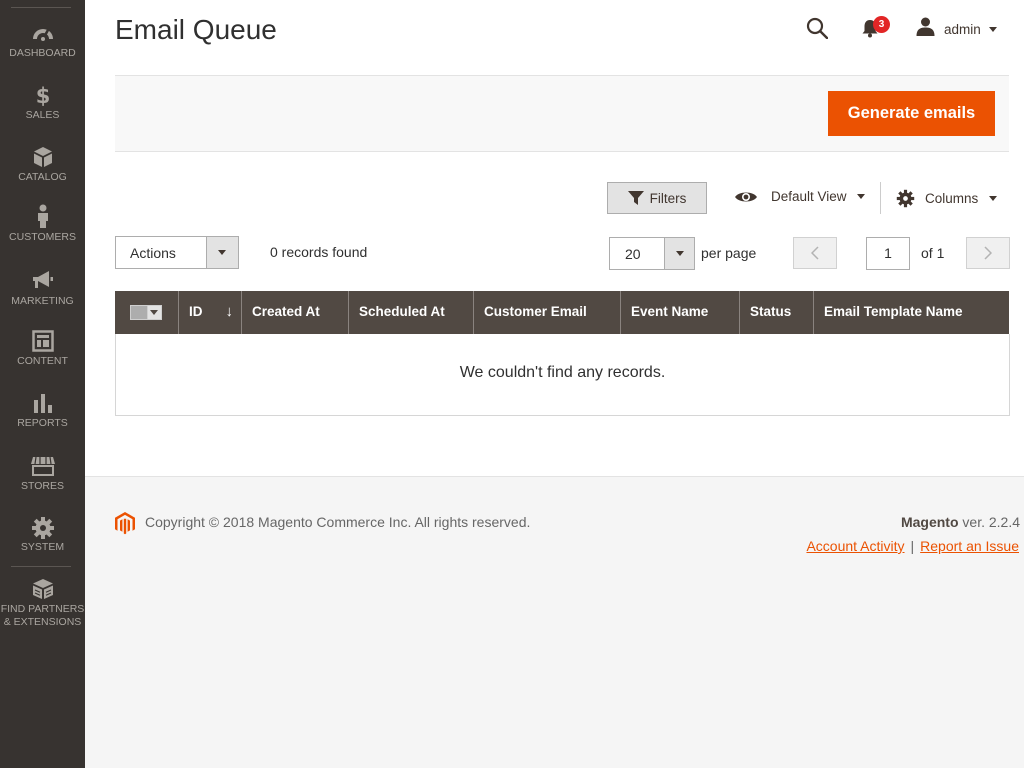 The width and height of the screenshot is (1024, 768). I want to click on next-page-button, so click(988, 253).